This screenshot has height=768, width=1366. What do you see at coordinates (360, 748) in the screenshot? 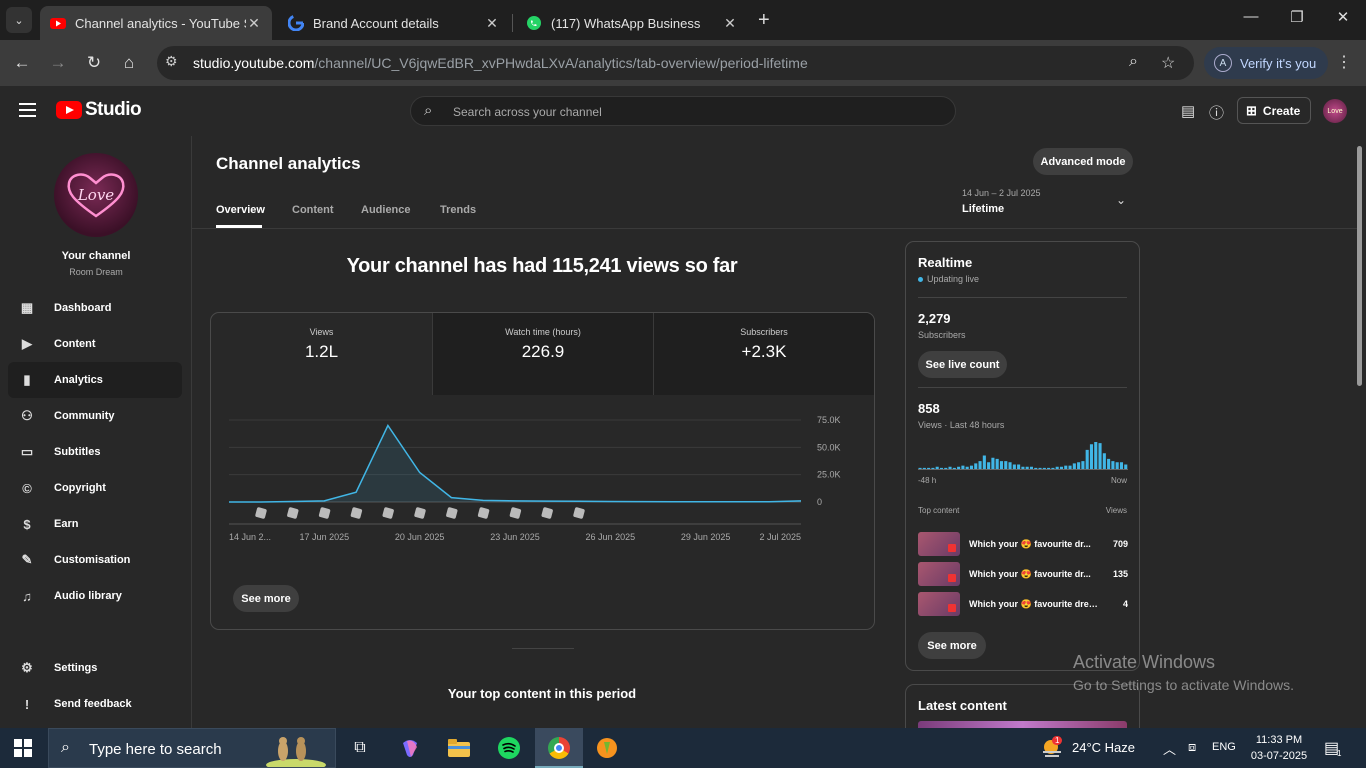
I see `task-view-icon: ⧉` at bounding box center [360, 748].